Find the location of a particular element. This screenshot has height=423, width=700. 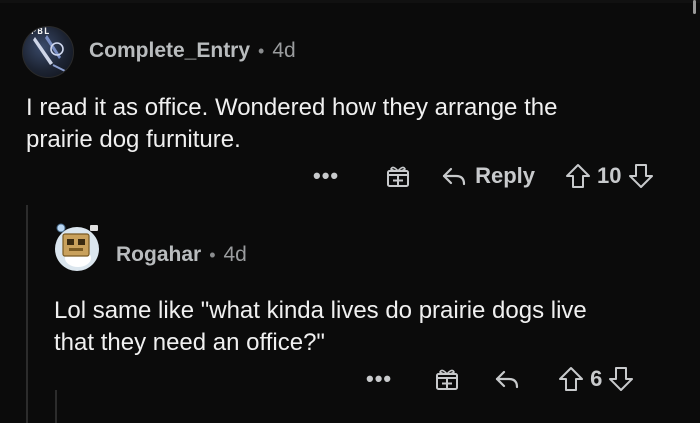

comment-actions: ••• Reply 10 is located at coordinates (483, 176).